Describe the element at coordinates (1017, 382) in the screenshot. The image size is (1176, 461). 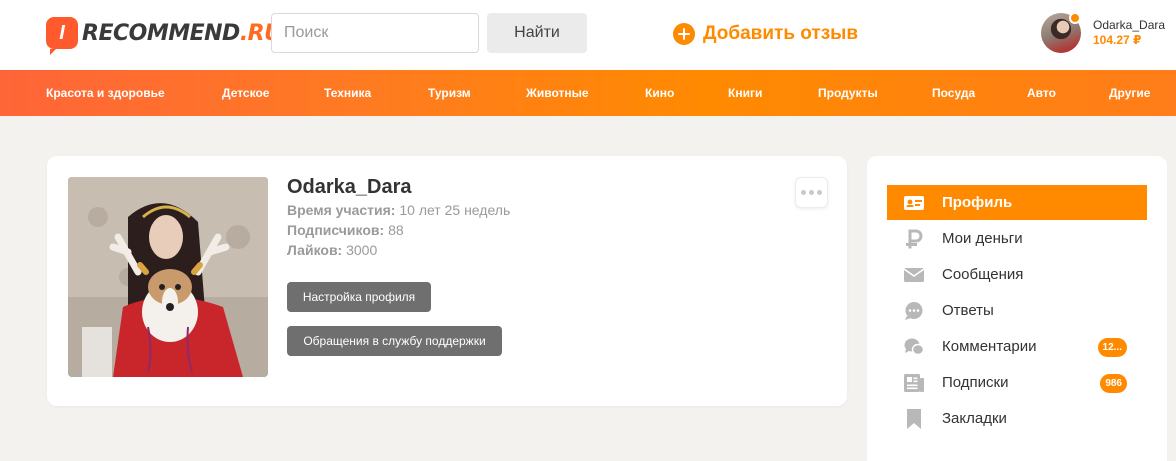
I see `menu-item-subscriptions: Подписки 986` at that location.